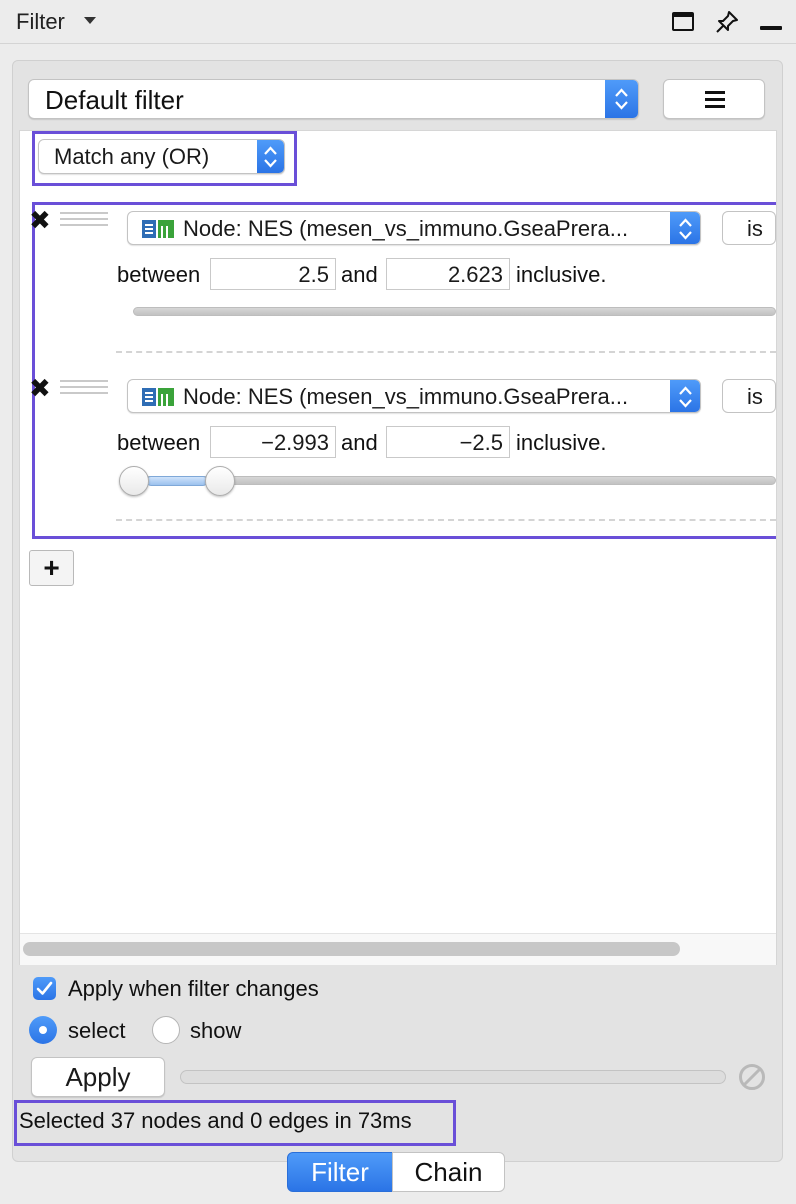 This screenshot has height=1204, width=796. I want to click on range-slider-selection, so click(177, 481).